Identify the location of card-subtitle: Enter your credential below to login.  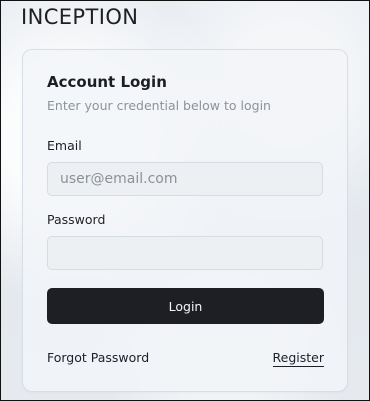
(159, 105).